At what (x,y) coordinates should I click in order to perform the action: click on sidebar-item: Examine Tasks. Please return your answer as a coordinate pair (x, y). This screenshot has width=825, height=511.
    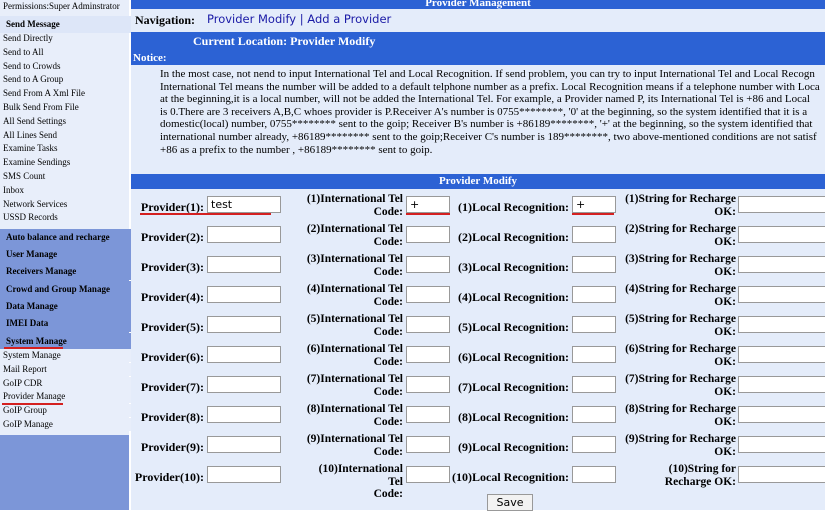
    Looking at the image, I should click on (66, 148).